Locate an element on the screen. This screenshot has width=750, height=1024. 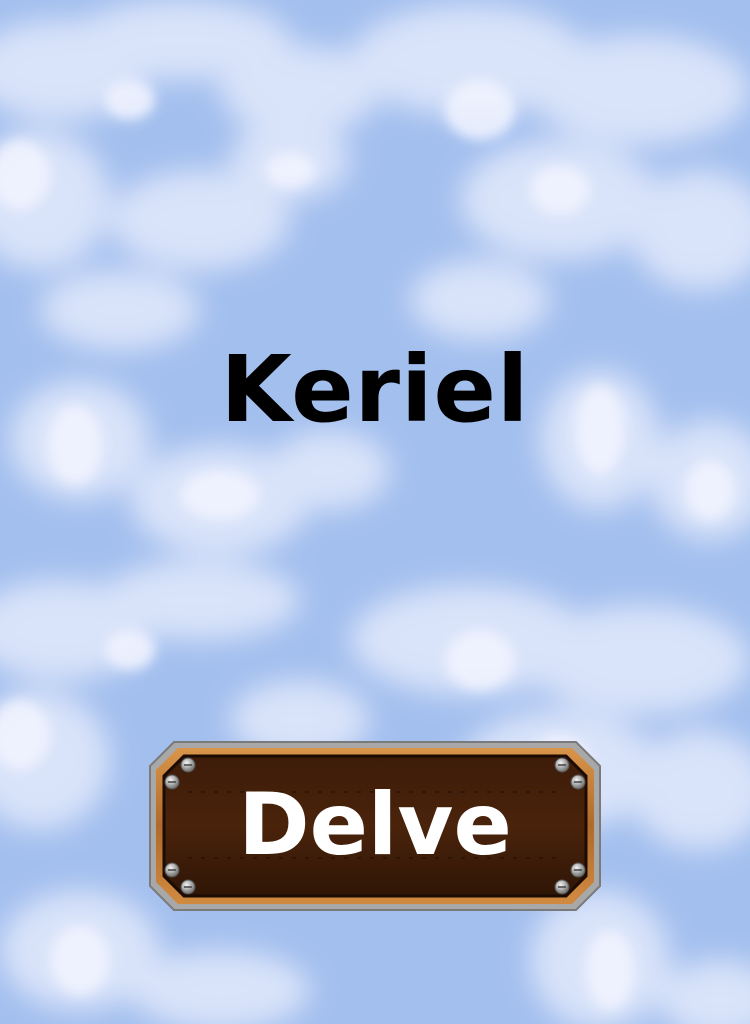
delve-button: Delve is located at coordinates (375, 826).